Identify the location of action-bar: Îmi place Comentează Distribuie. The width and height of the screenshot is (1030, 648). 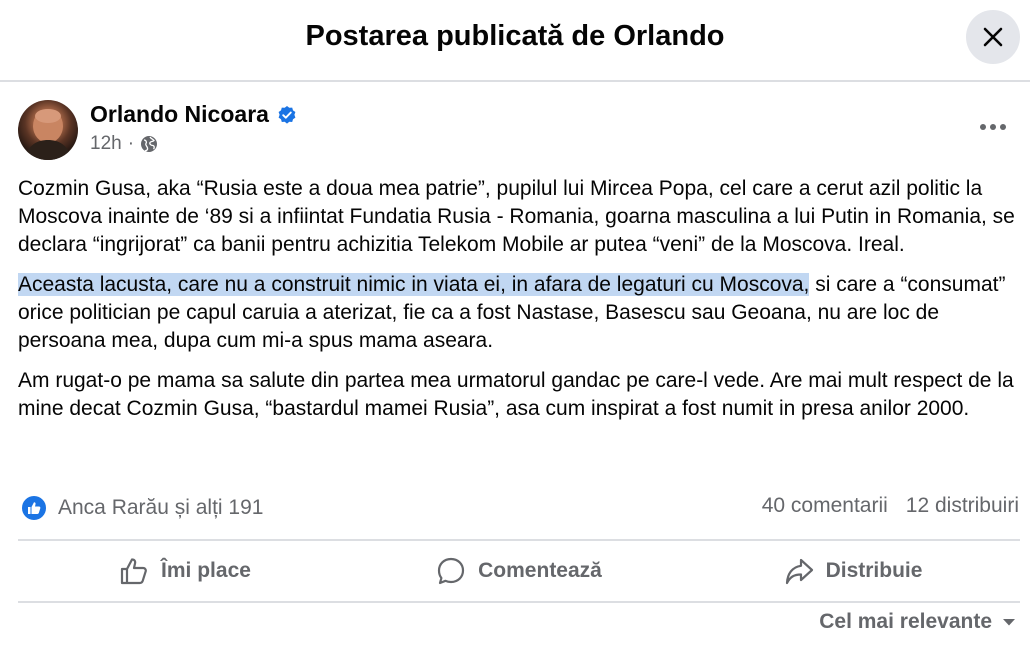
(519, 571).